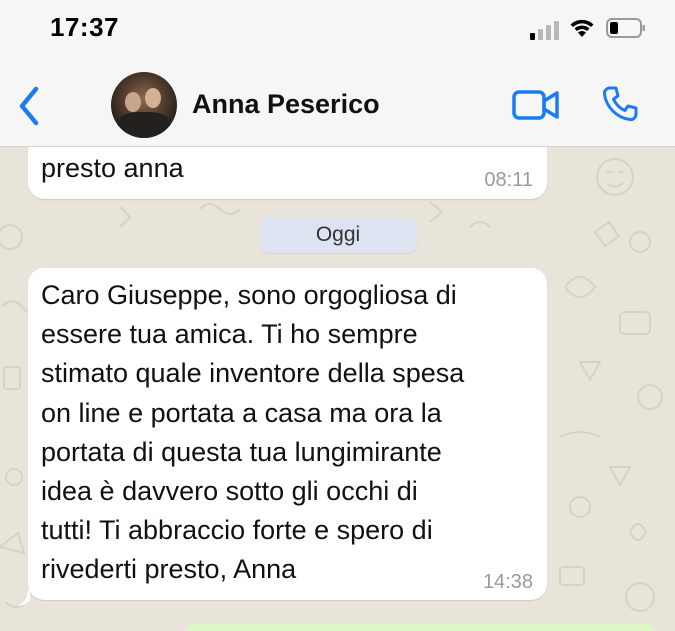 Image resolution: width=675 pixels, height=631 pixels. What do you see at coordinates (286, 104) in the screenshot?
I see `contact-name: Anna Peserico` at bounding box center [286, 104].